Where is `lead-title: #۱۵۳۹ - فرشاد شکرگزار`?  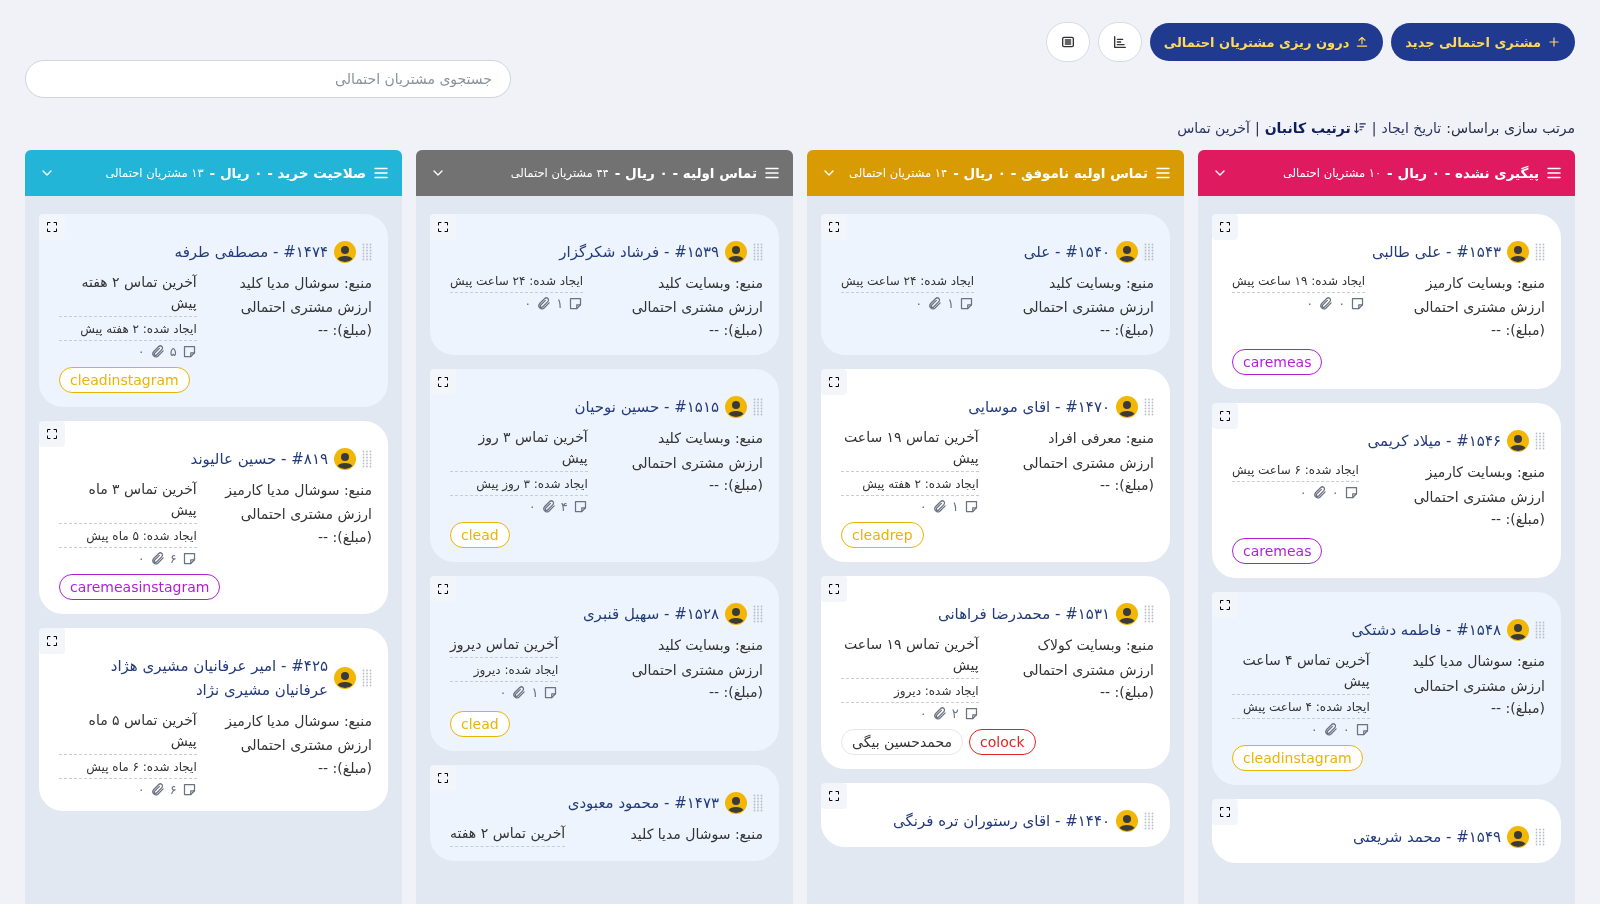
lead-title: #۱۵۳۹ - فرشاد شکرگزار is located at coordinates (584, 252).